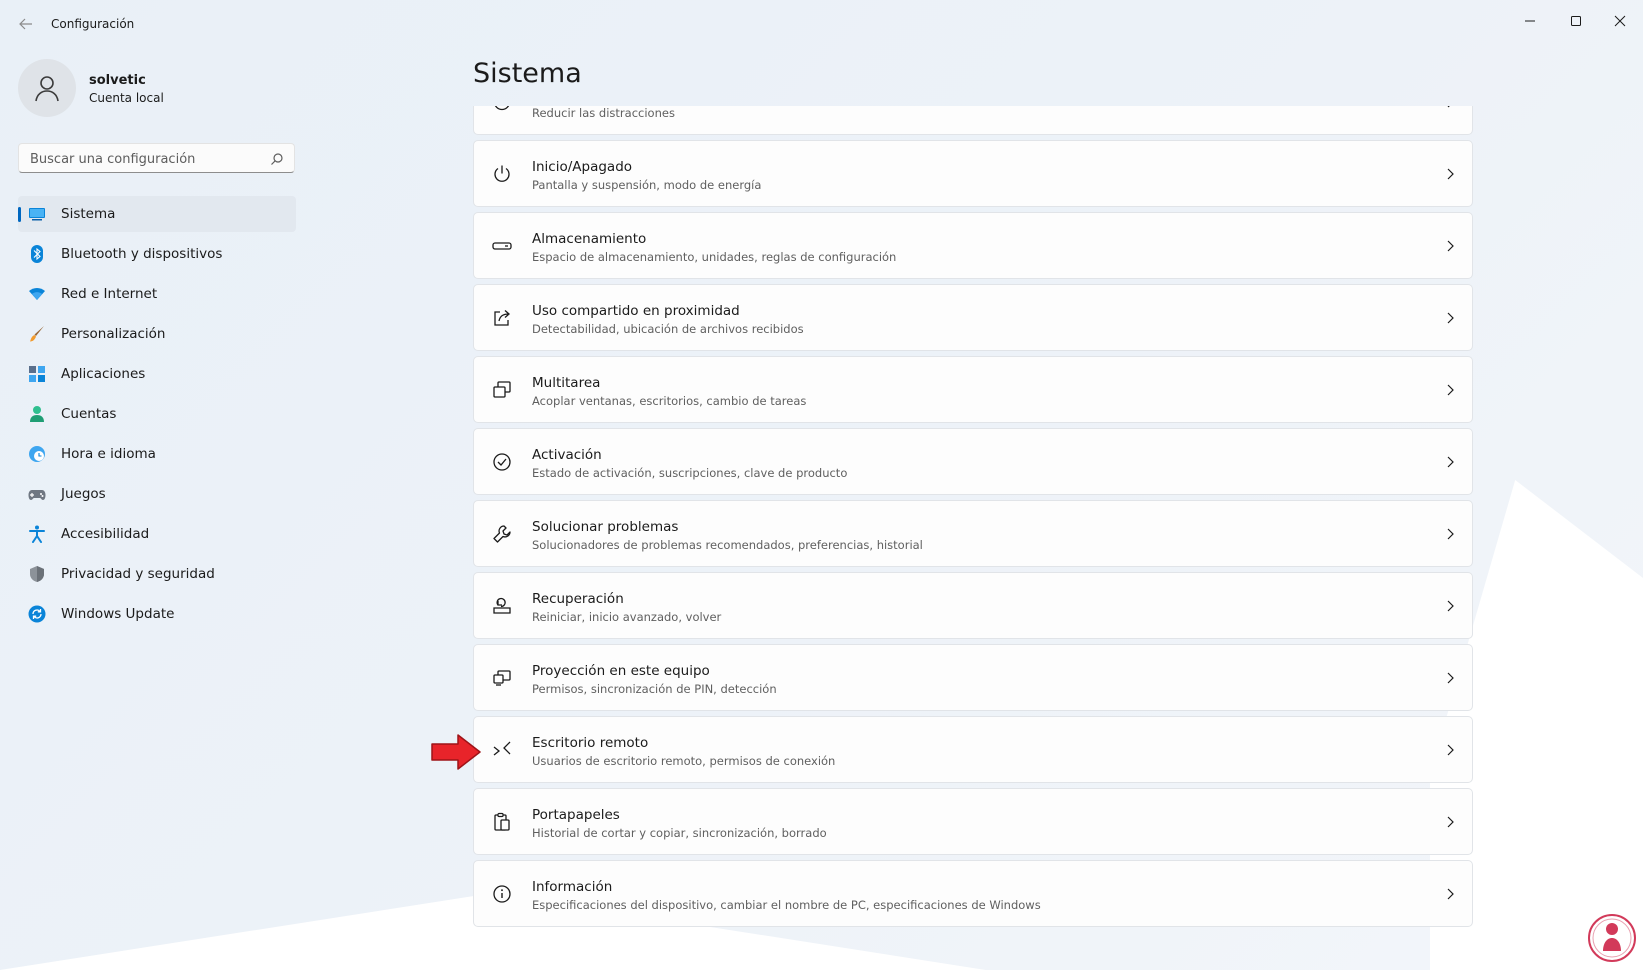 The width and height of the screenshot is (1643, 970). What do you see at coordinates (93, 24) in the screenshot?
I see `app-title: Configuración` at bounding box center [93, 24].